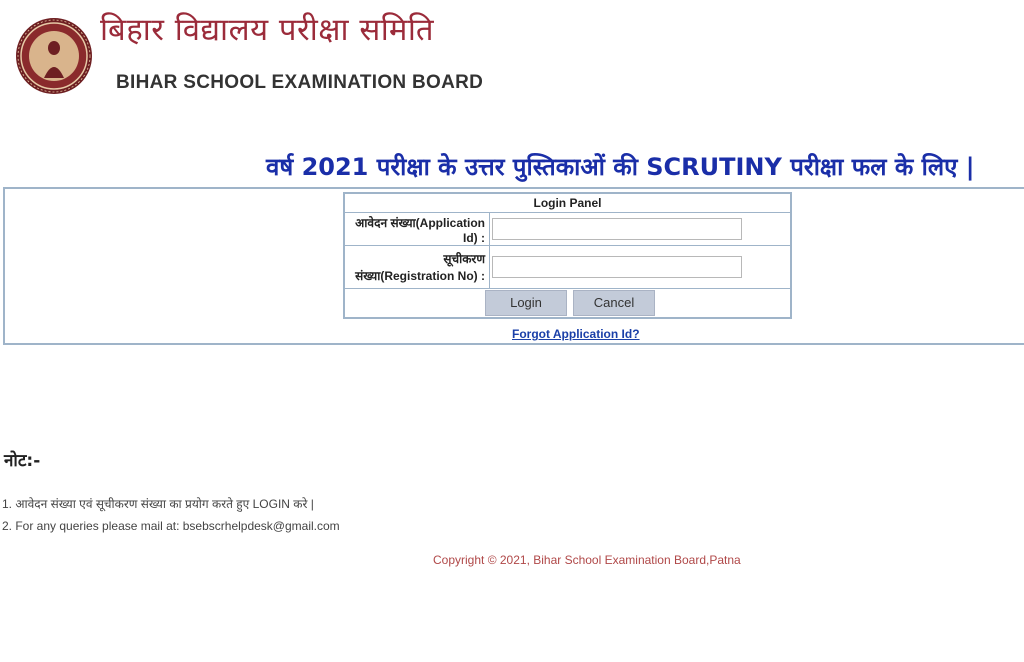  What do you see at coordinates (267, 30) in the screenshot?
I see `org-name-hindi: बिहार विद्यालय परीक्षा समिति` at bounding box center [267, 30].